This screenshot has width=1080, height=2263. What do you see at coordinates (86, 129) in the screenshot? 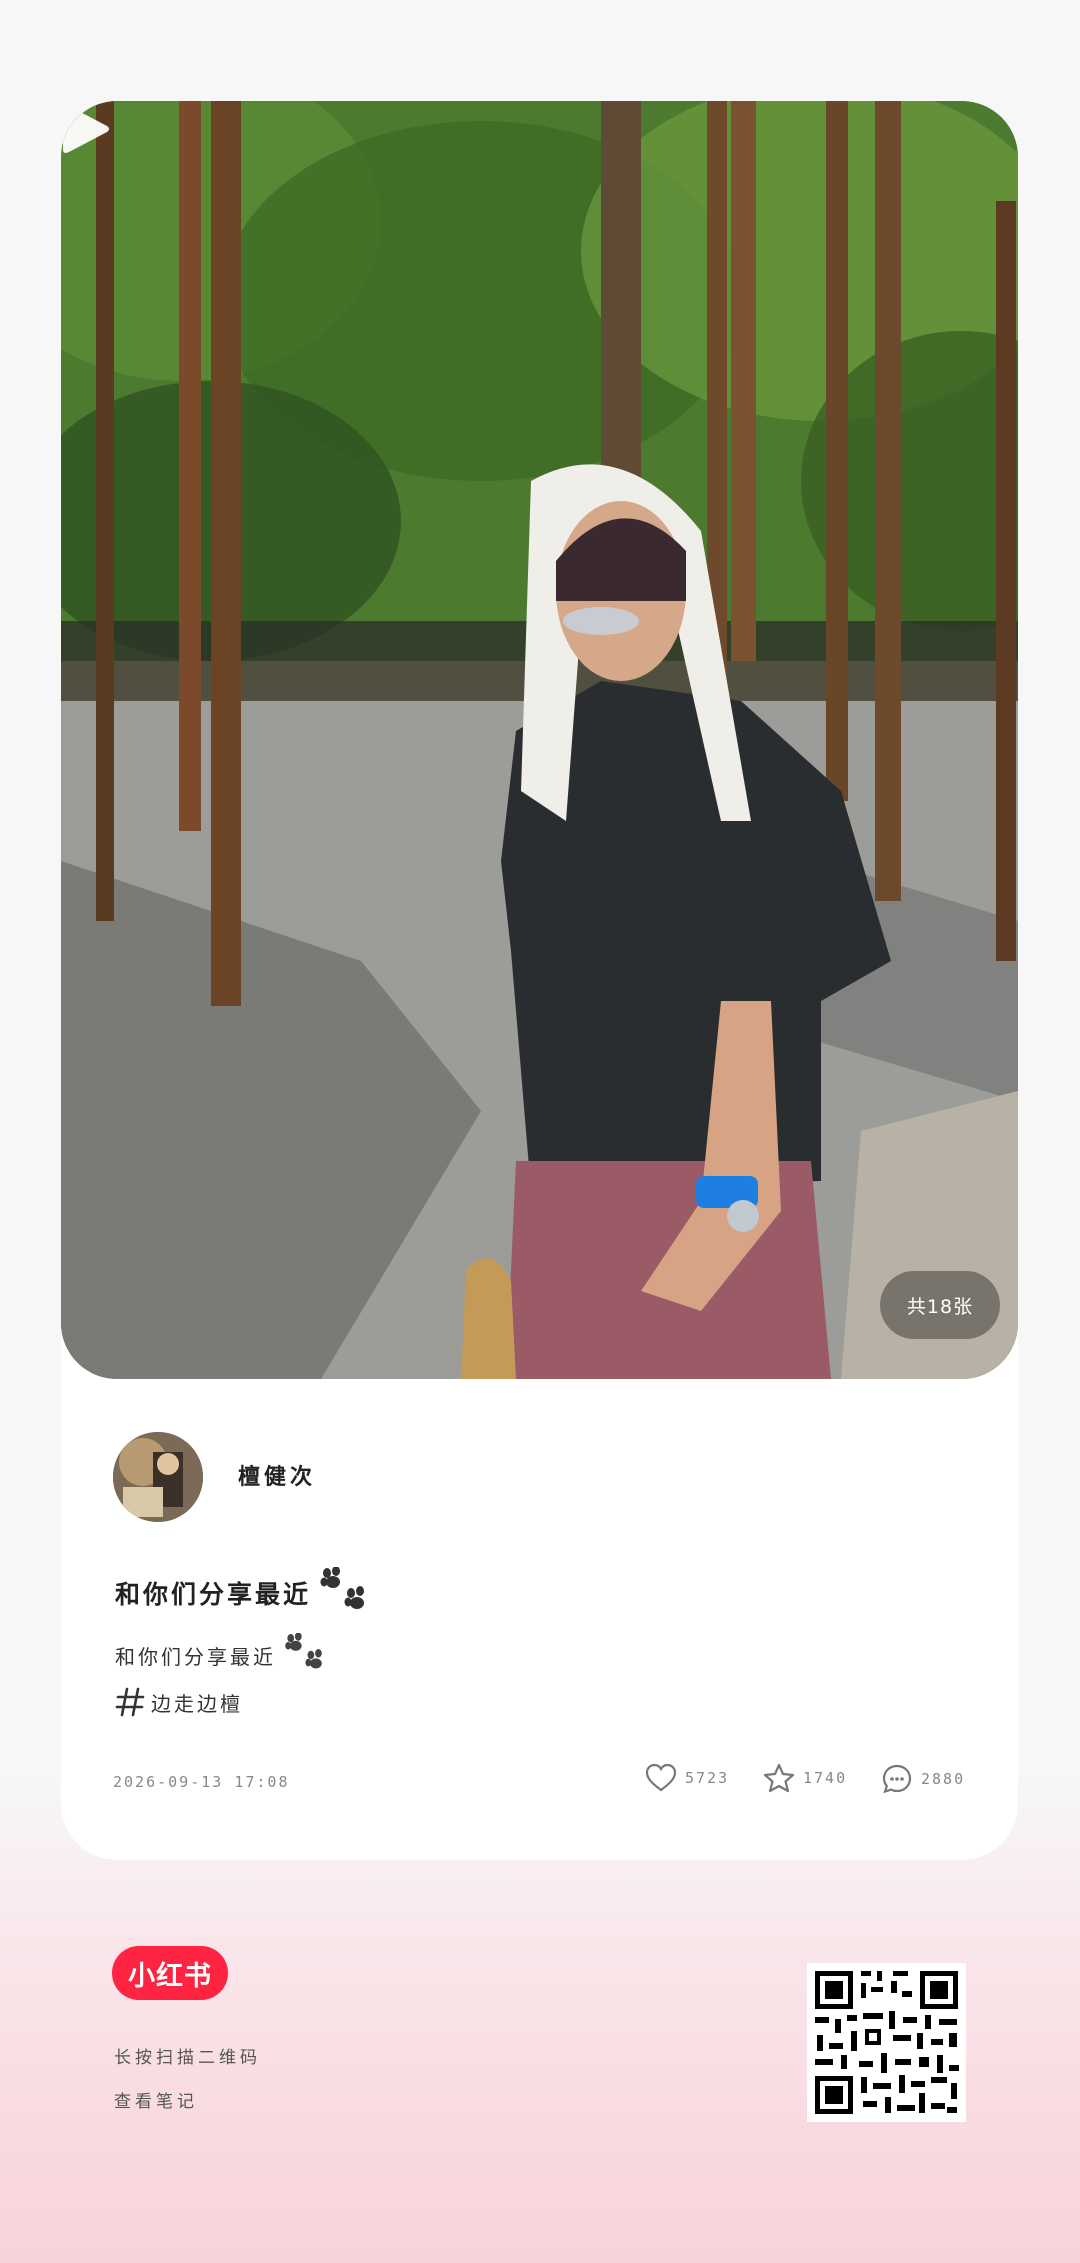
I see `play-icon` at bounding box center [86, 129].